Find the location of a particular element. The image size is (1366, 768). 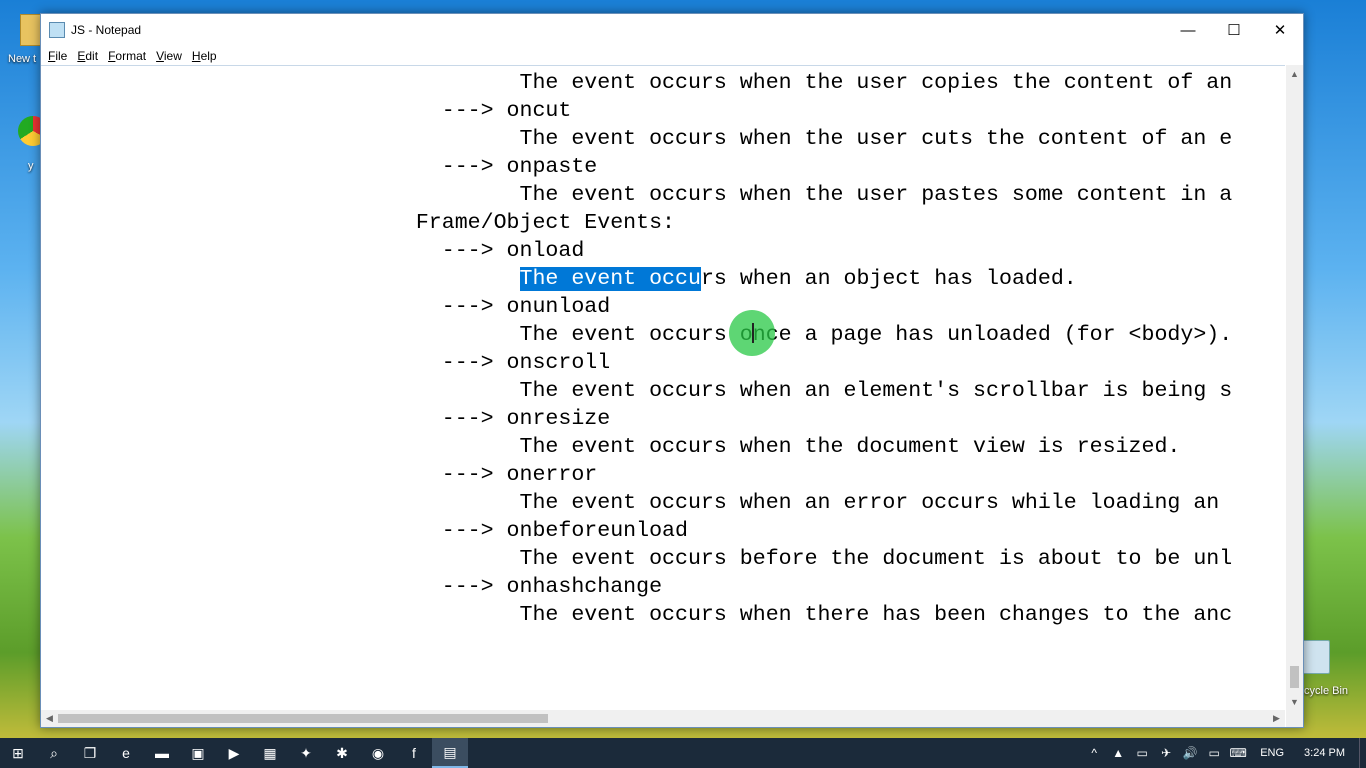

text-line: ---> onerror is located at coordinates (642, 475).